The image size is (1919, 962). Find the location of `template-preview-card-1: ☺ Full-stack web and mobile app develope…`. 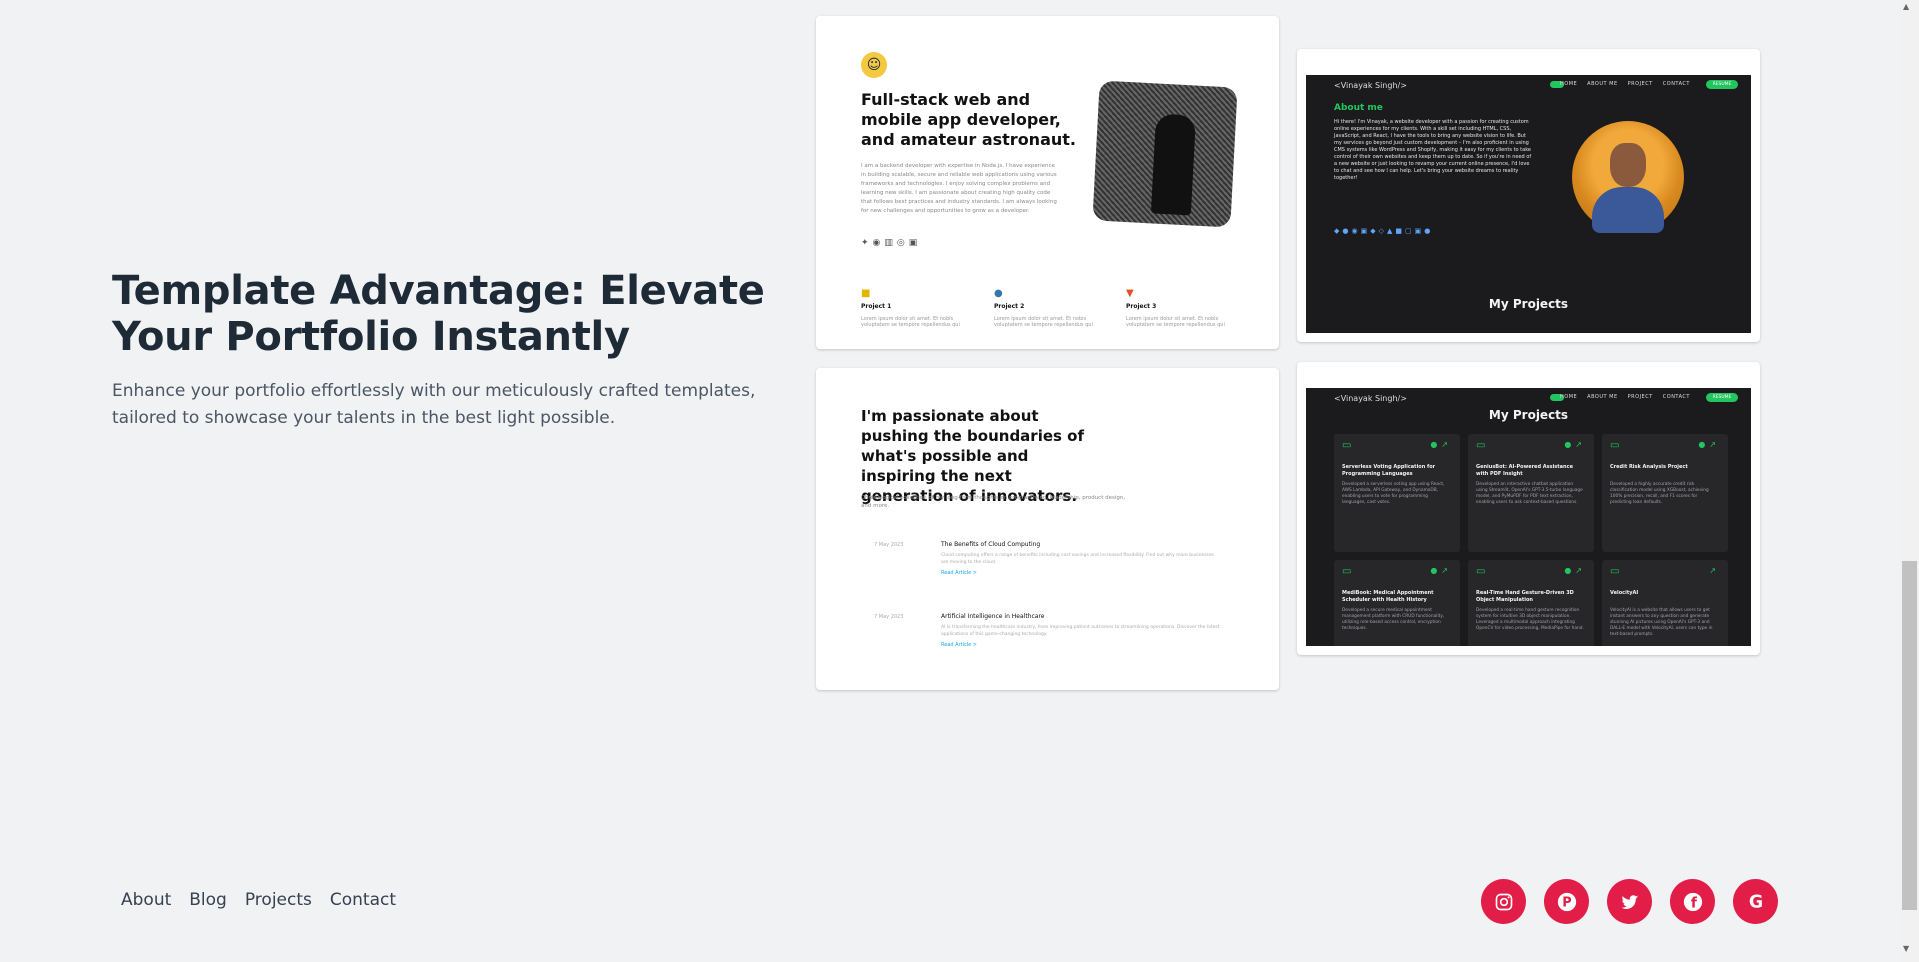

template-preview-card-1: ☺ Full-stack web and mobile app develope… is located at coordinates (1047, 182).